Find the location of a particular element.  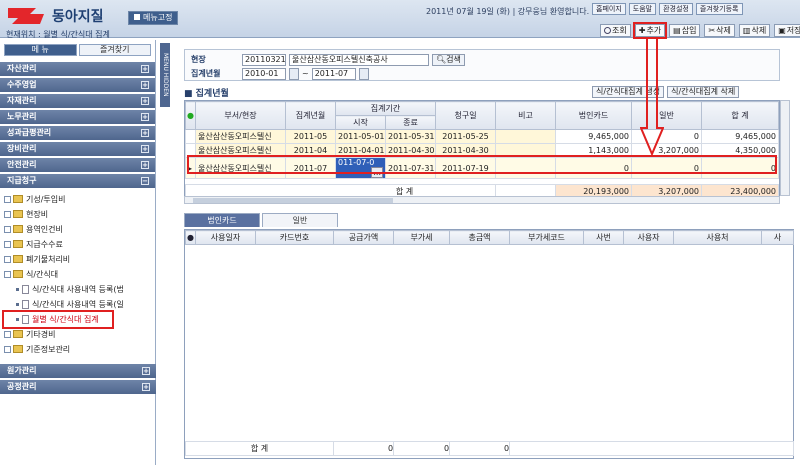

delete-button: ▥ 삭제 is located at coordinates (754, 30).